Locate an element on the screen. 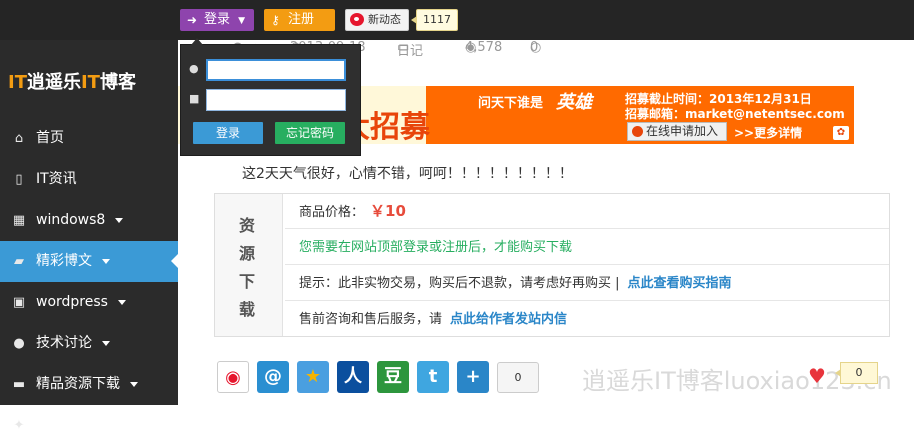 This screenshot has height=446, width=914. weibo-icon: ◉ is located at coordinates (233, 377).